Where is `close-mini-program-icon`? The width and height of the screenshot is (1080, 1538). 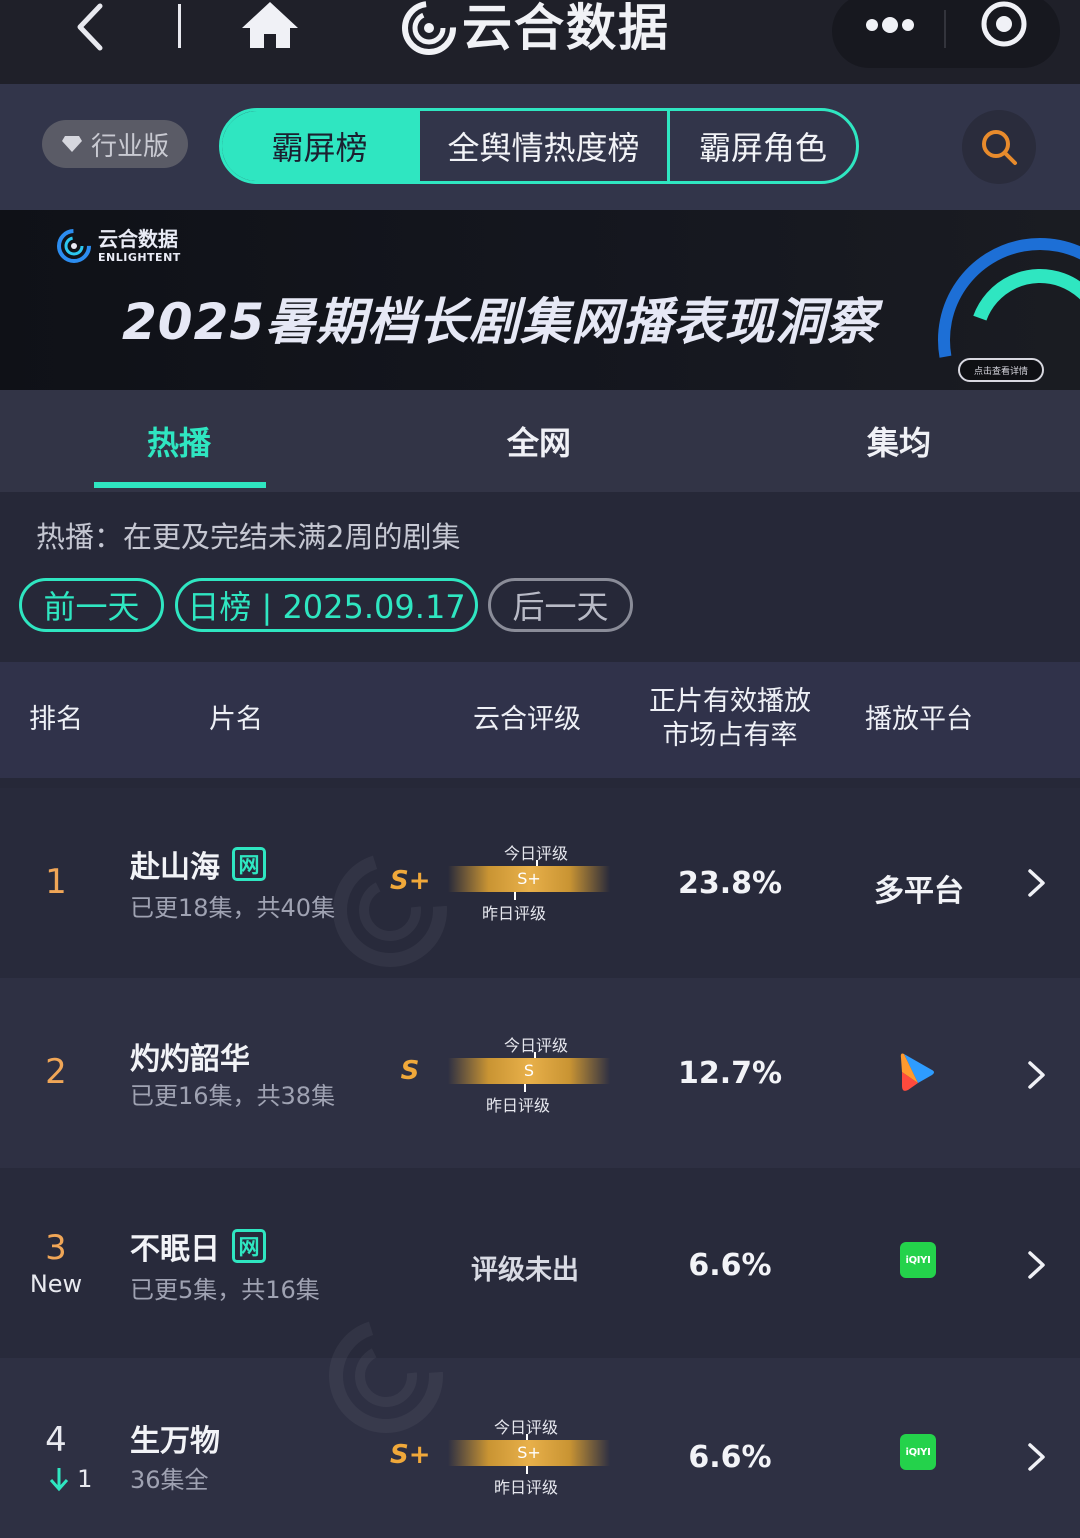
close-mini-program-icon is located at coordinates (1004, 25).